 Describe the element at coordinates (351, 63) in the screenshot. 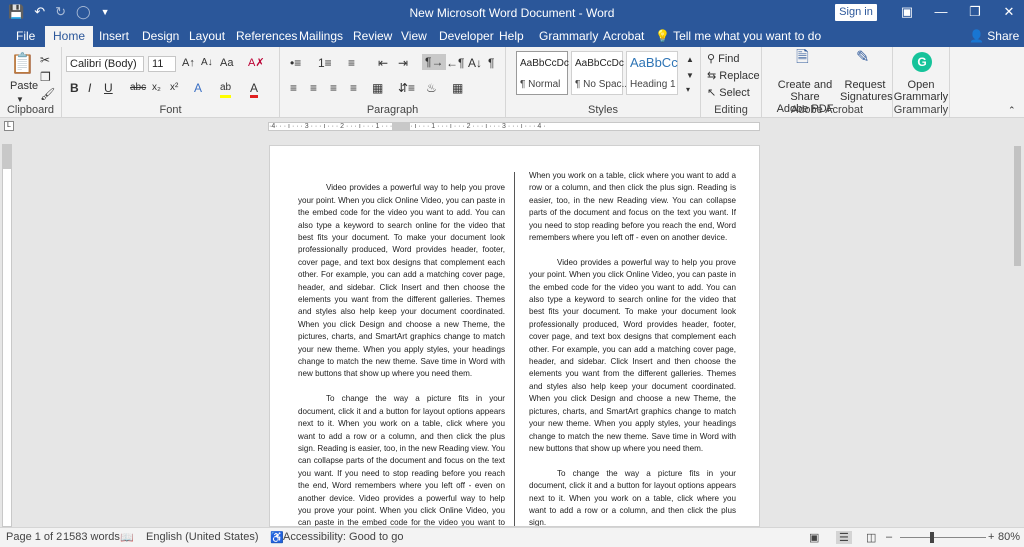

I see `multilevel-list-icon: ≡` at that location.